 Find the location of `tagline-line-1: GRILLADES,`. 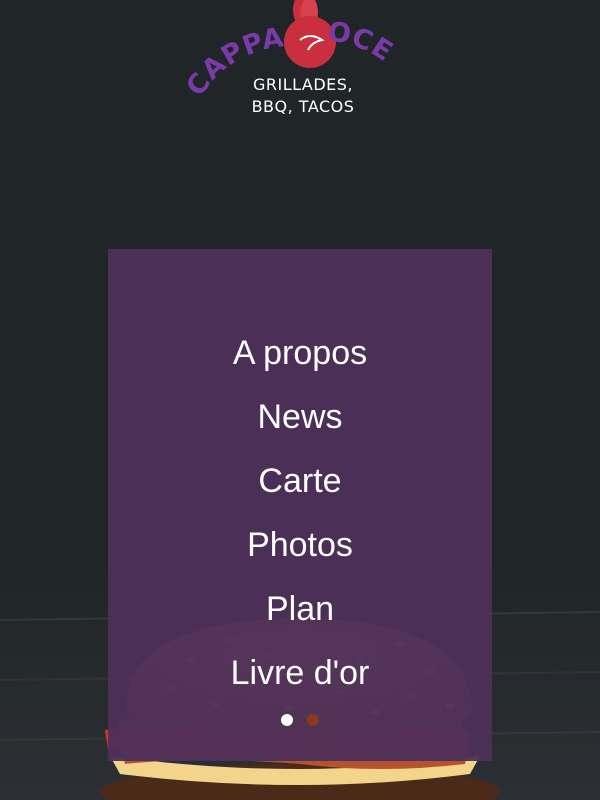

tagline-line-1: GRILLADES, is located at coordinates (303, 84).